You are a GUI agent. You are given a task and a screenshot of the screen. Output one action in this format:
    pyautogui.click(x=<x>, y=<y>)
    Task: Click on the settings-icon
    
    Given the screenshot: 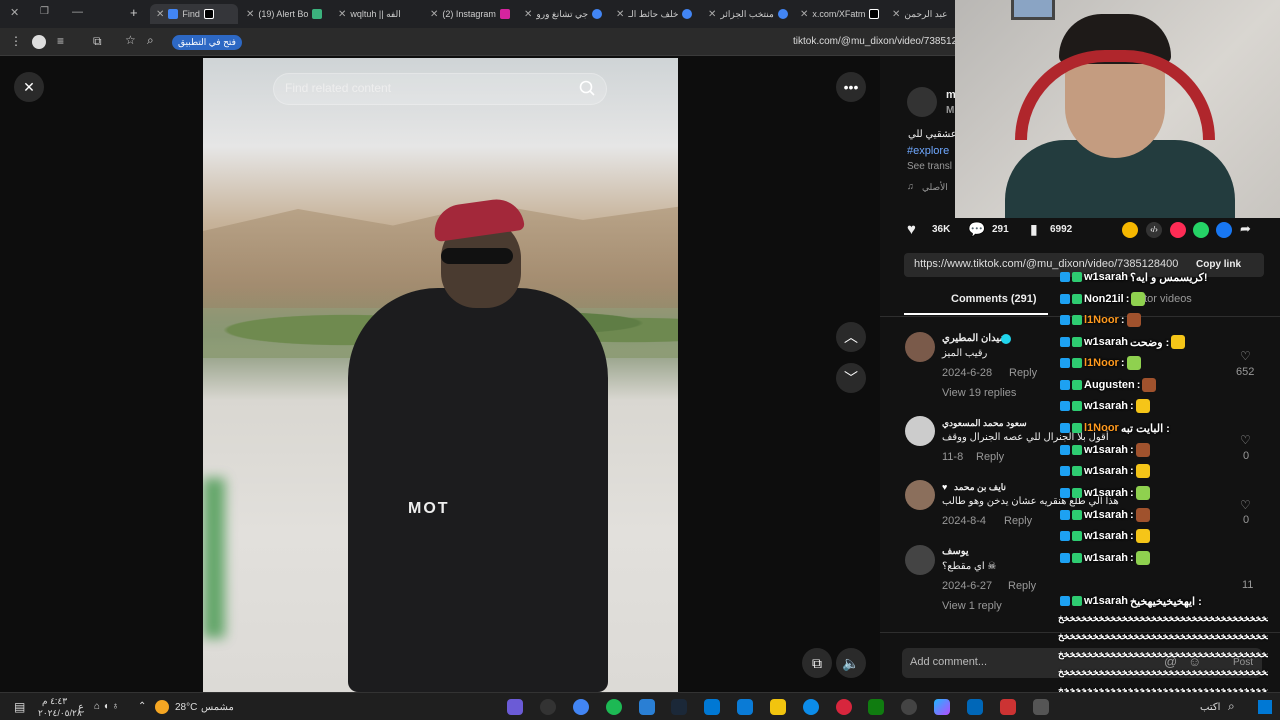 What is the action you would take?
    pyautogui.click(x=909, y=707)
    